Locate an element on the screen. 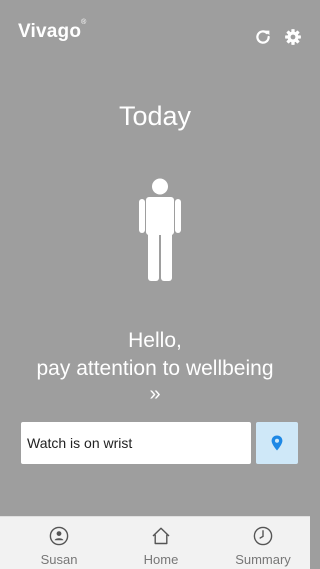  nav-item-susan: Susan is located at coordinates (59, 543).